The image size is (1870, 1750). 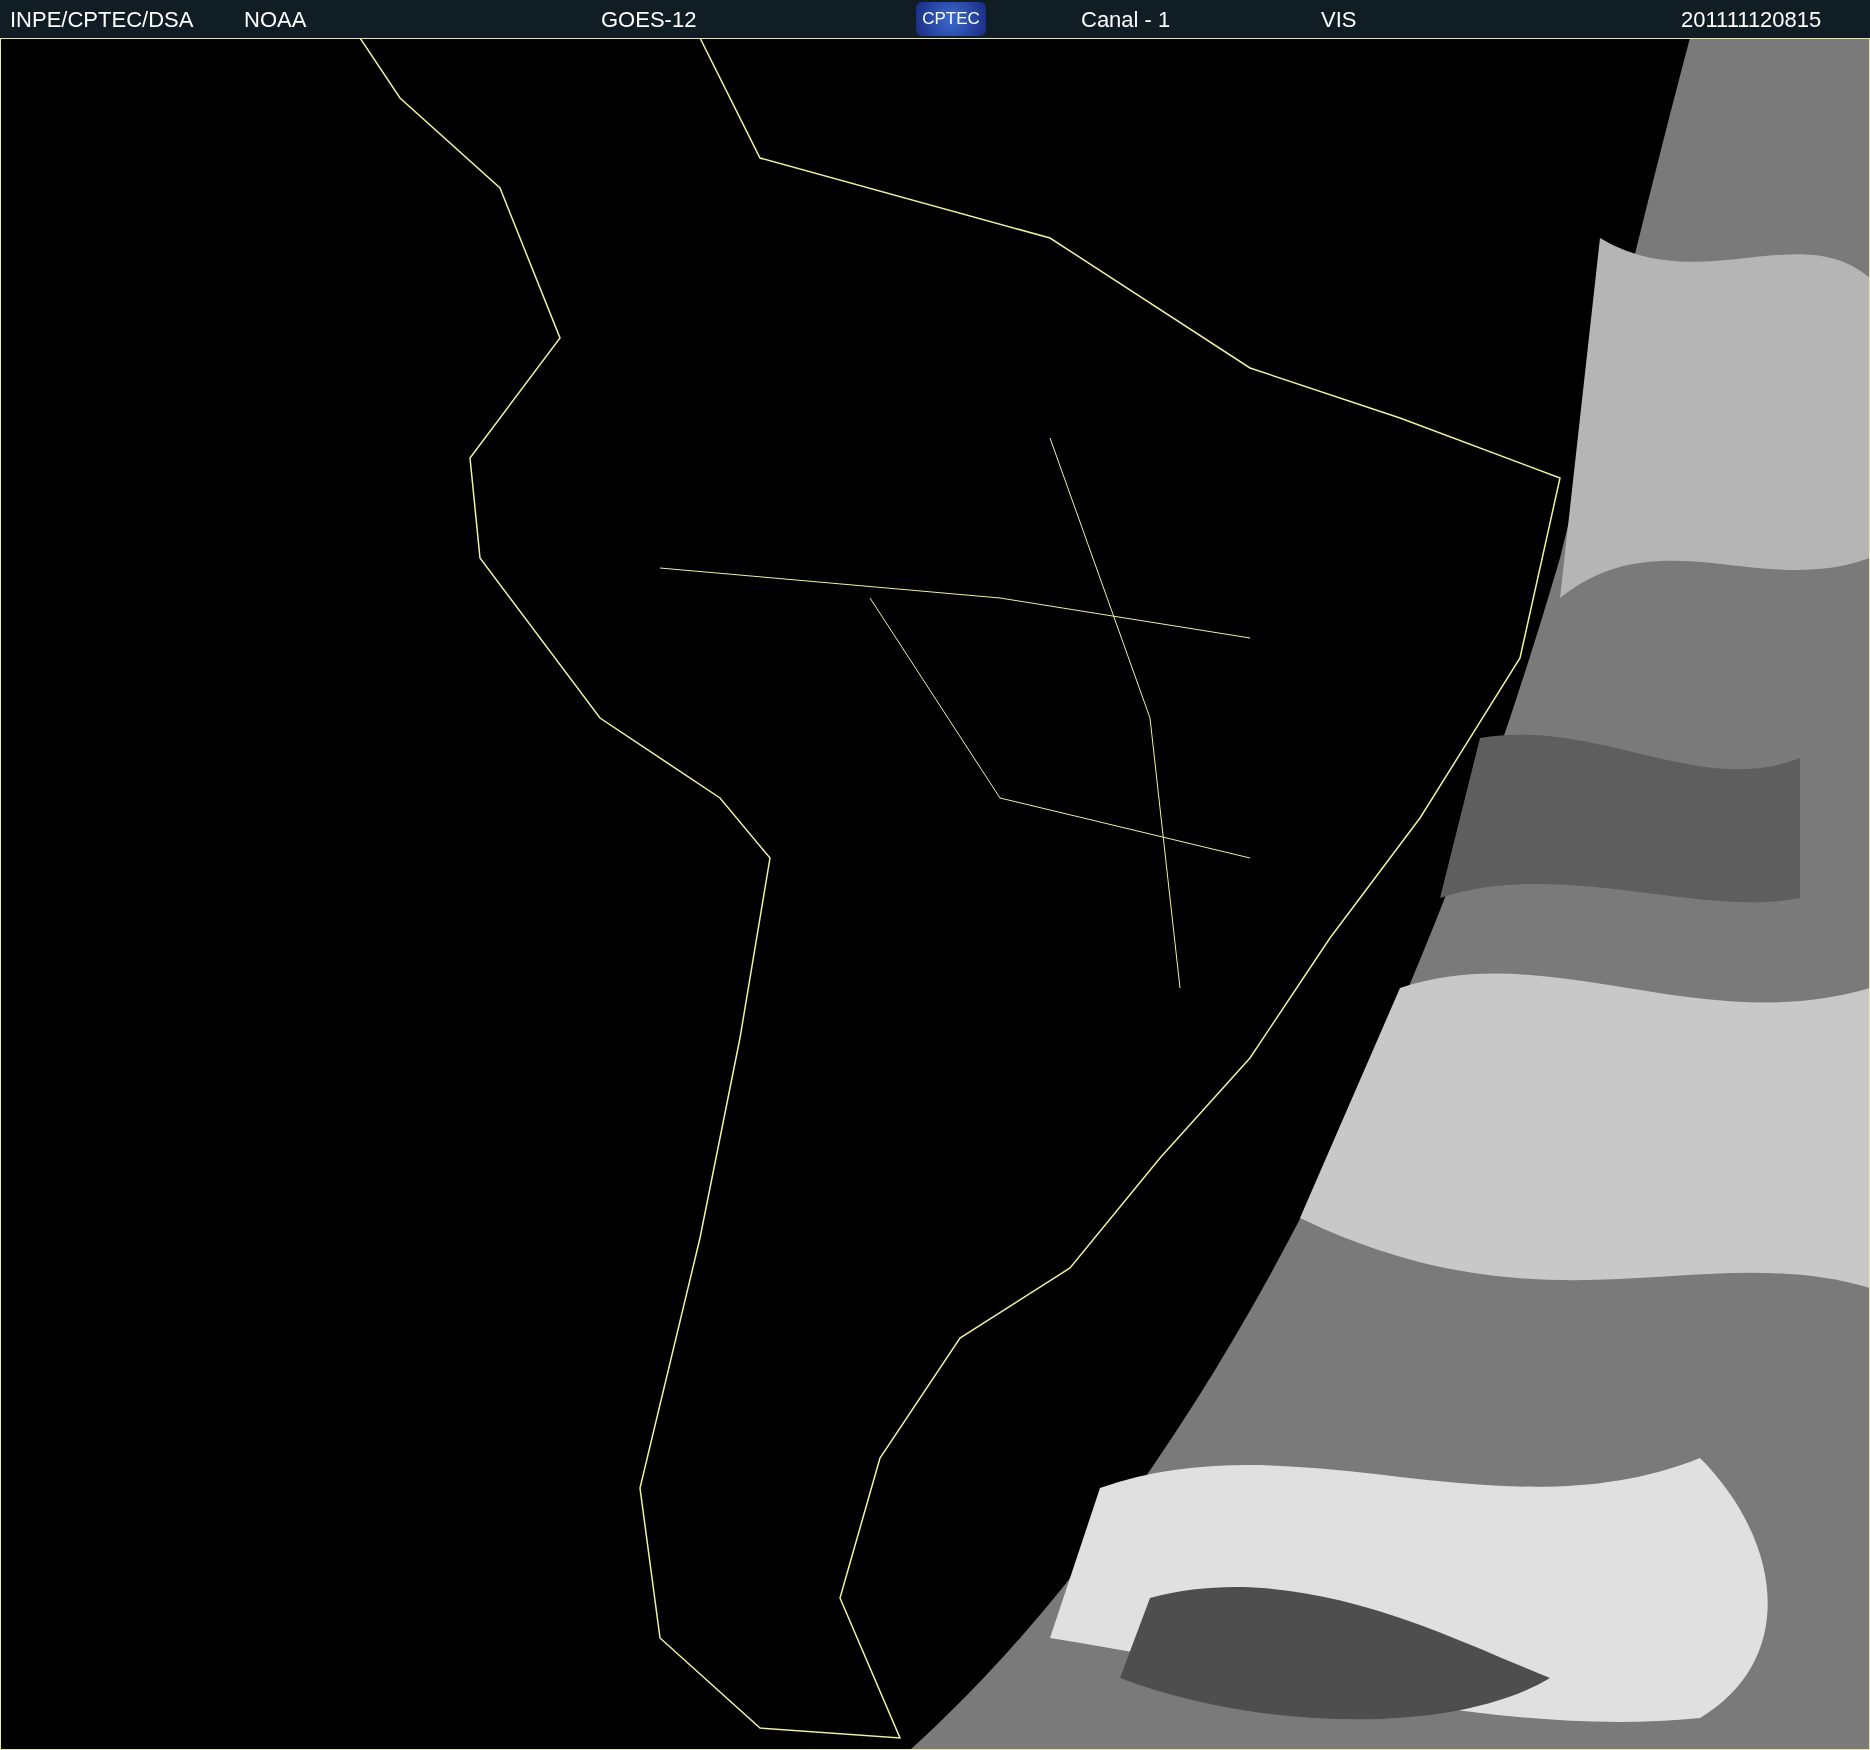 What do you see at coordinates (1339, 19) in the screenshot?
I see `band-label: VIS` at bounding box center [1339, 19].